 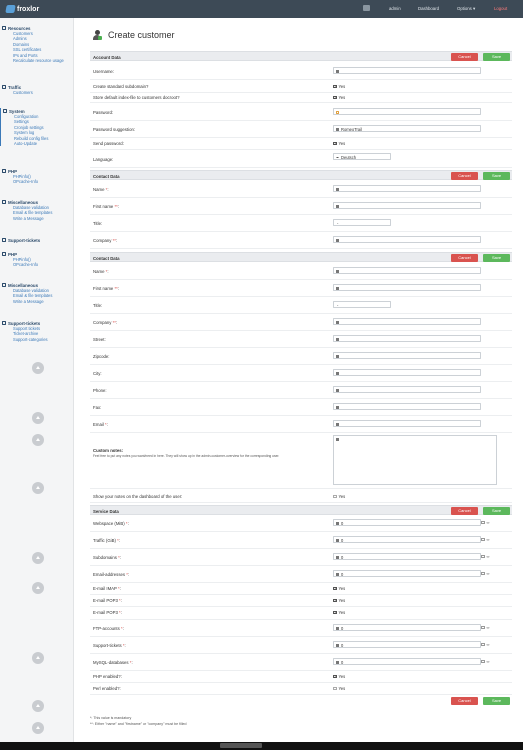 I want to click on perl-checkbox: Yes, so click(x=339, y=688).